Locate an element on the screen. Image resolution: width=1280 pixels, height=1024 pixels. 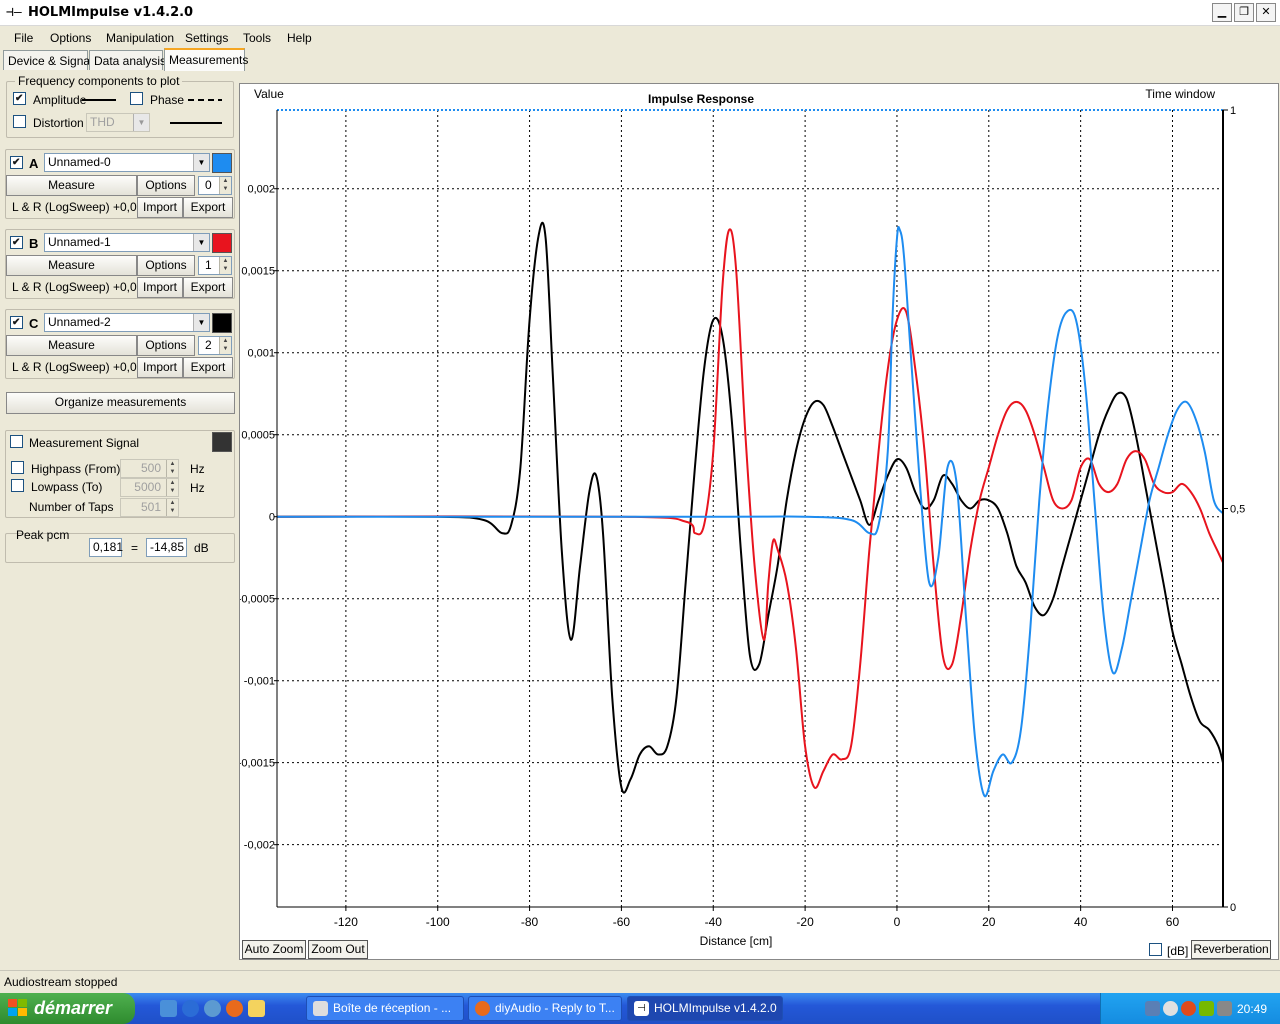
measurement-b-export-button: Export is located at coordinates (208, 287).